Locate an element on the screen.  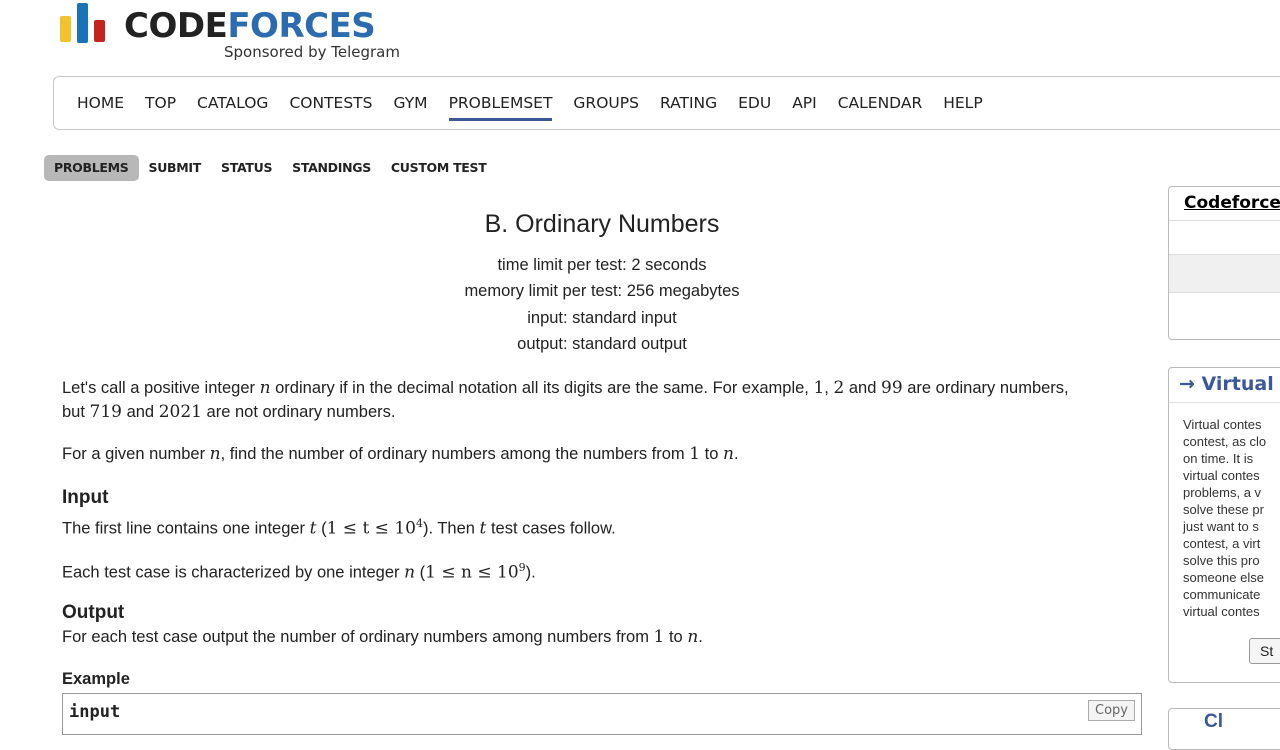
output-type: output: standard output is located at coordinates (602, 344).